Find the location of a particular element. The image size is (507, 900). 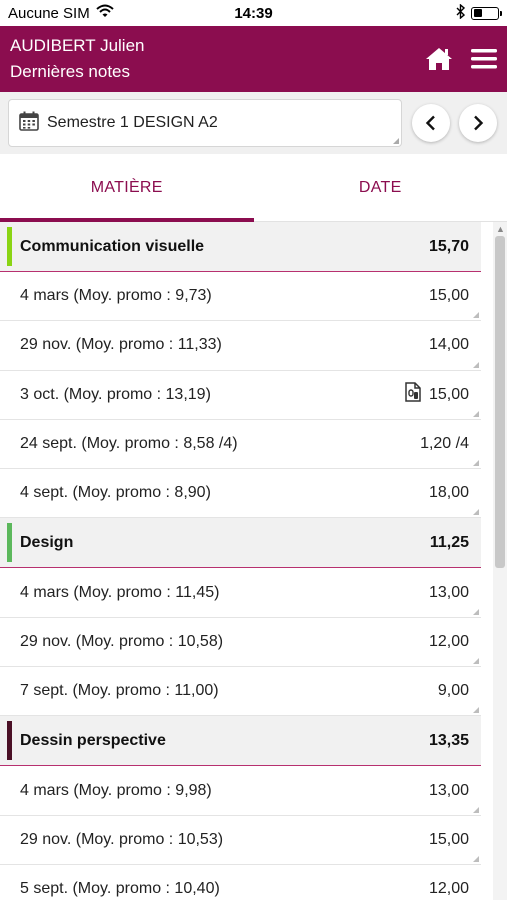

student-name: AUDIBERT Julien is located at coordinates (77, 45).